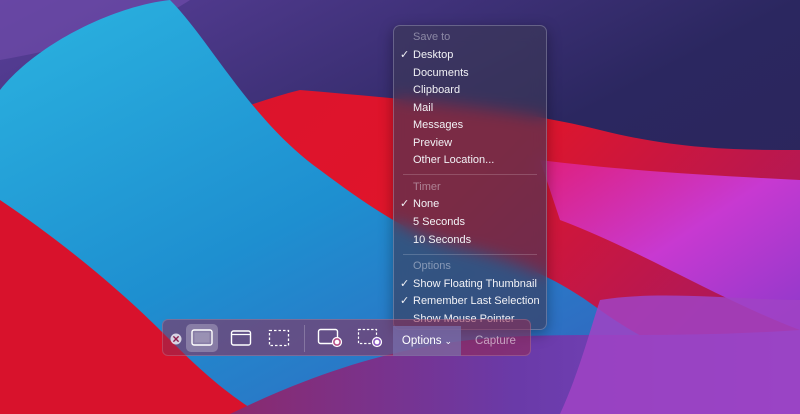 This screenshot has width=800, height=414. Describe the element at coordinates (448, 340) in the screenshot. I see `chevron-down-icon: ⌄` at that location.